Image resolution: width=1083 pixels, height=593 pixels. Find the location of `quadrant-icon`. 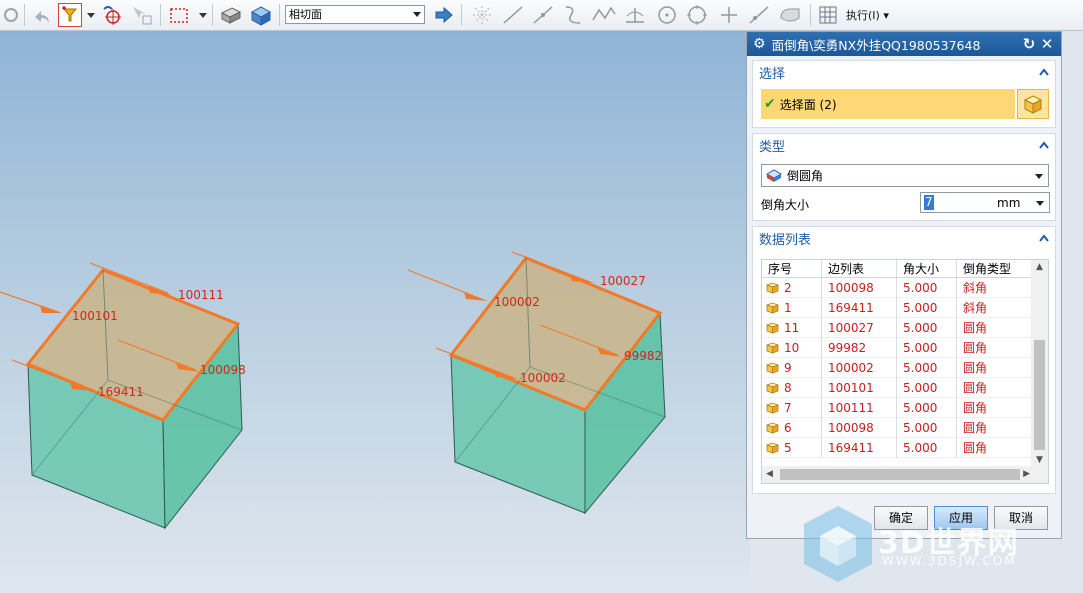

quadrant-icon is located at coordinates (697, 15).